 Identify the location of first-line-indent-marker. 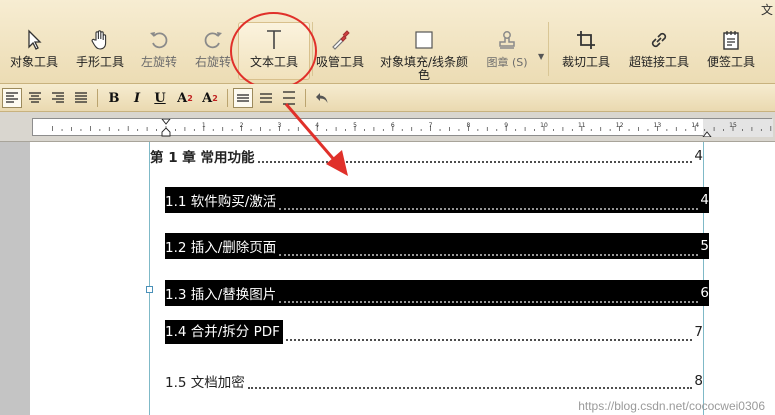
(166, 122).